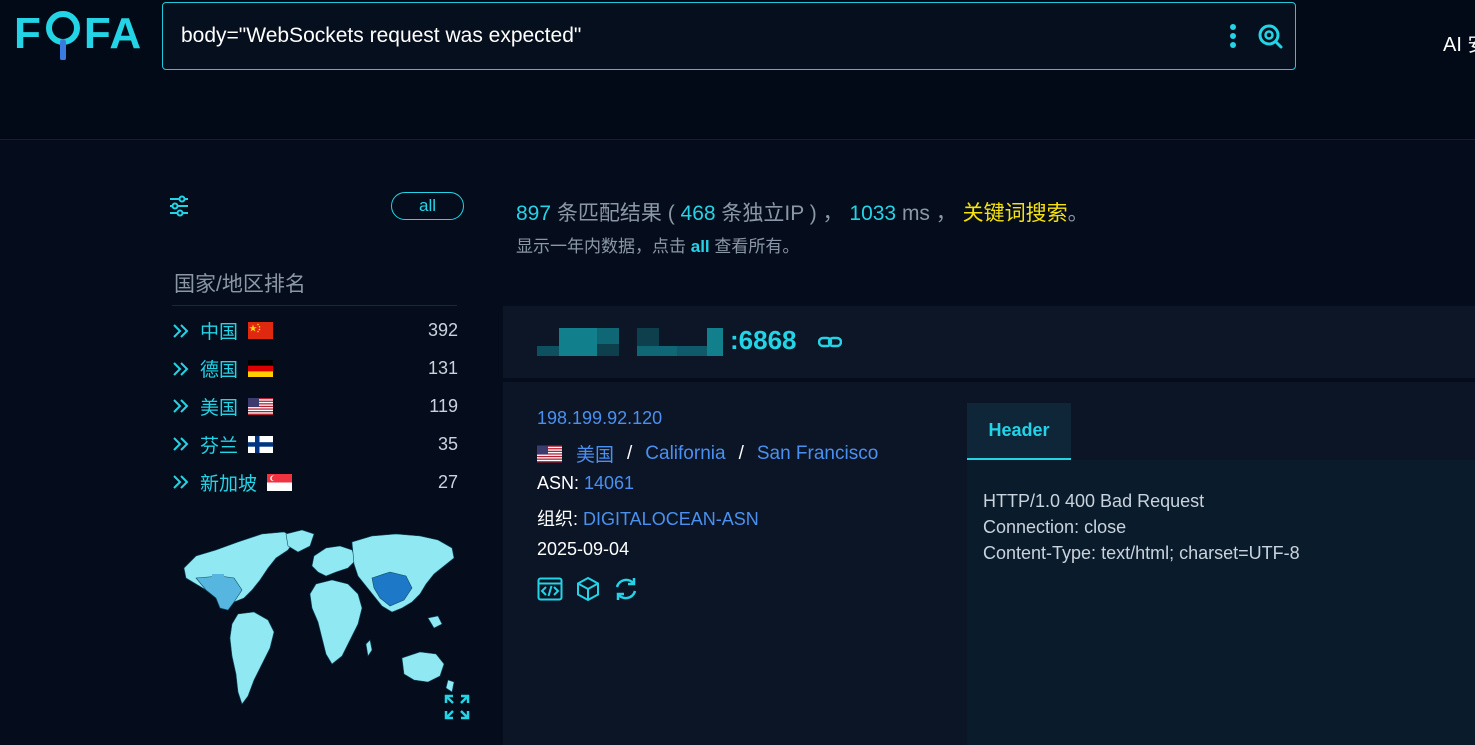 The height and width of the screenshot is (745, 1475). I want to click on result-ip: 198.199.92.120, so click(599, 418).